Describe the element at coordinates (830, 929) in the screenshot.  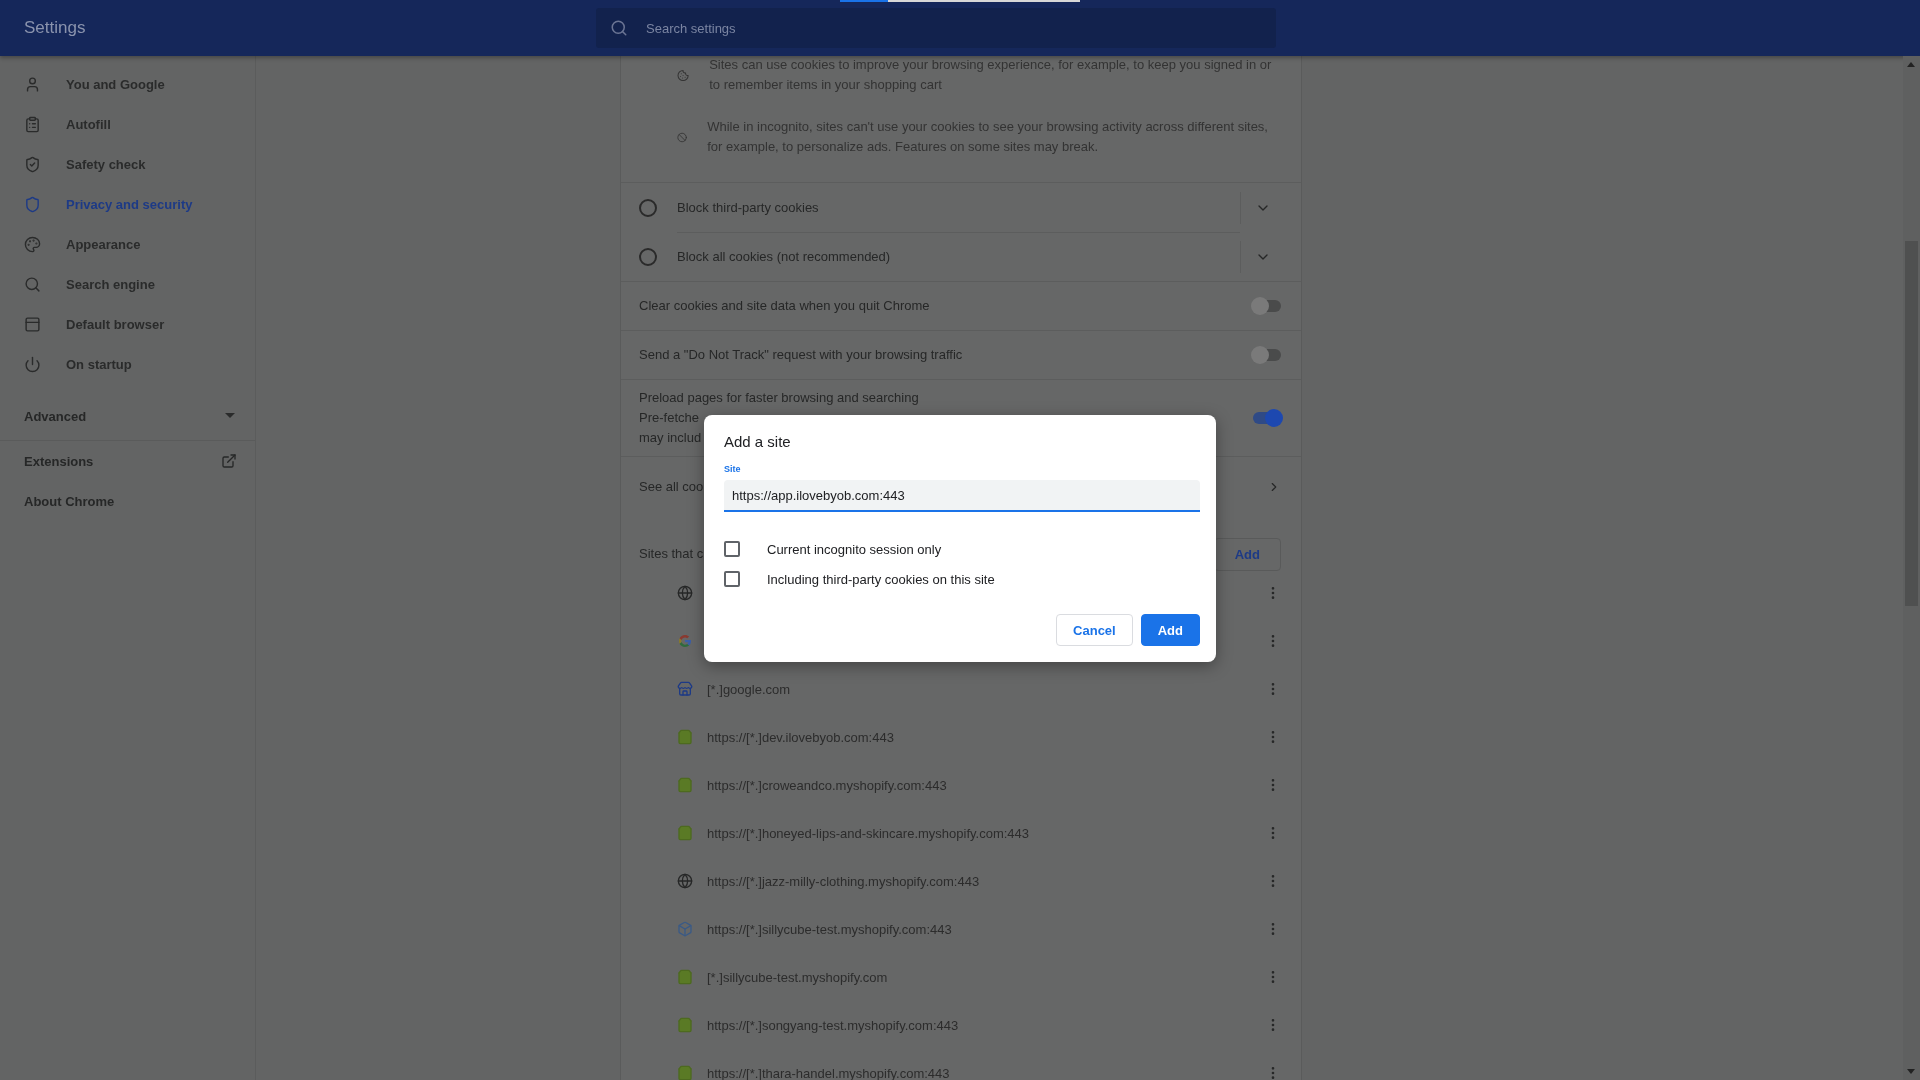
I see `site-url: https://[*.]sillycube-test.myshopify.com:443` at that location.